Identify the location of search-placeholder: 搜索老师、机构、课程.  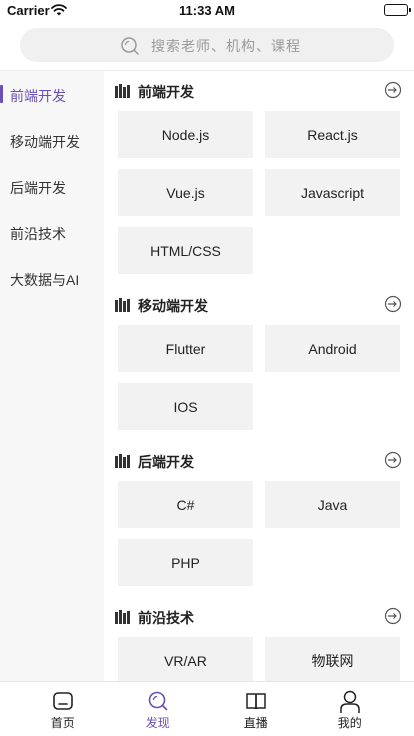
(226, 46).